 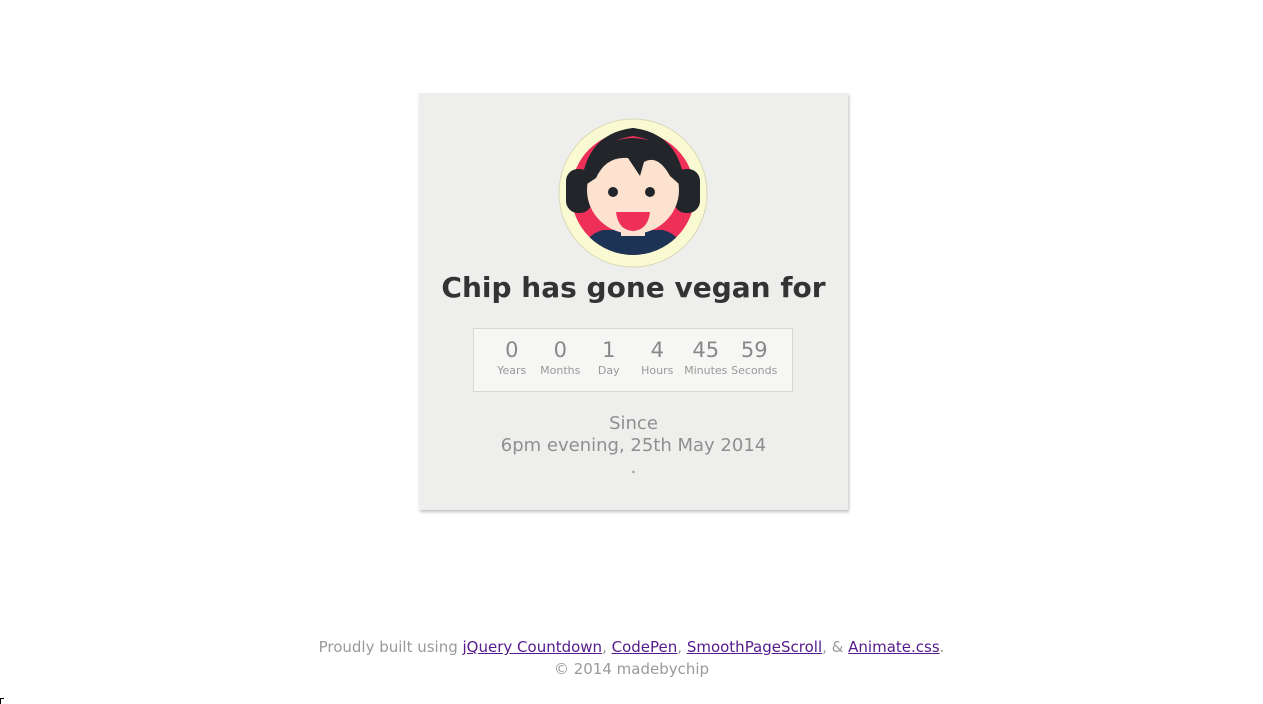 I want to click on link-smoothpagescroll: SmoothPageScroll, so click(x=754, y=647).